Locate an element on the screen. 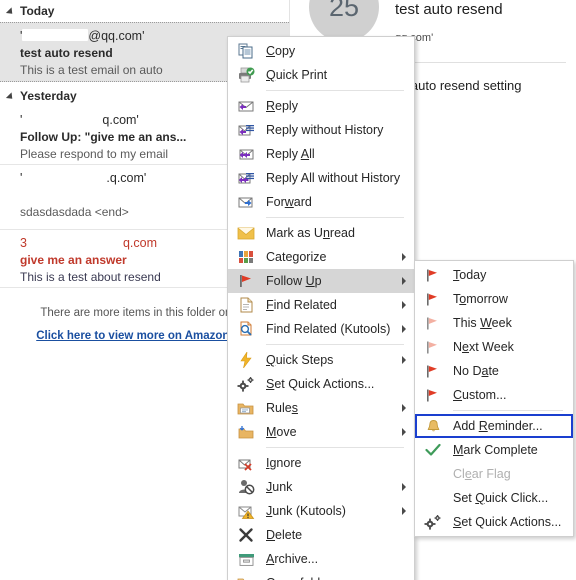  follow-up-flag-icon is located at coordinates (246, 281).